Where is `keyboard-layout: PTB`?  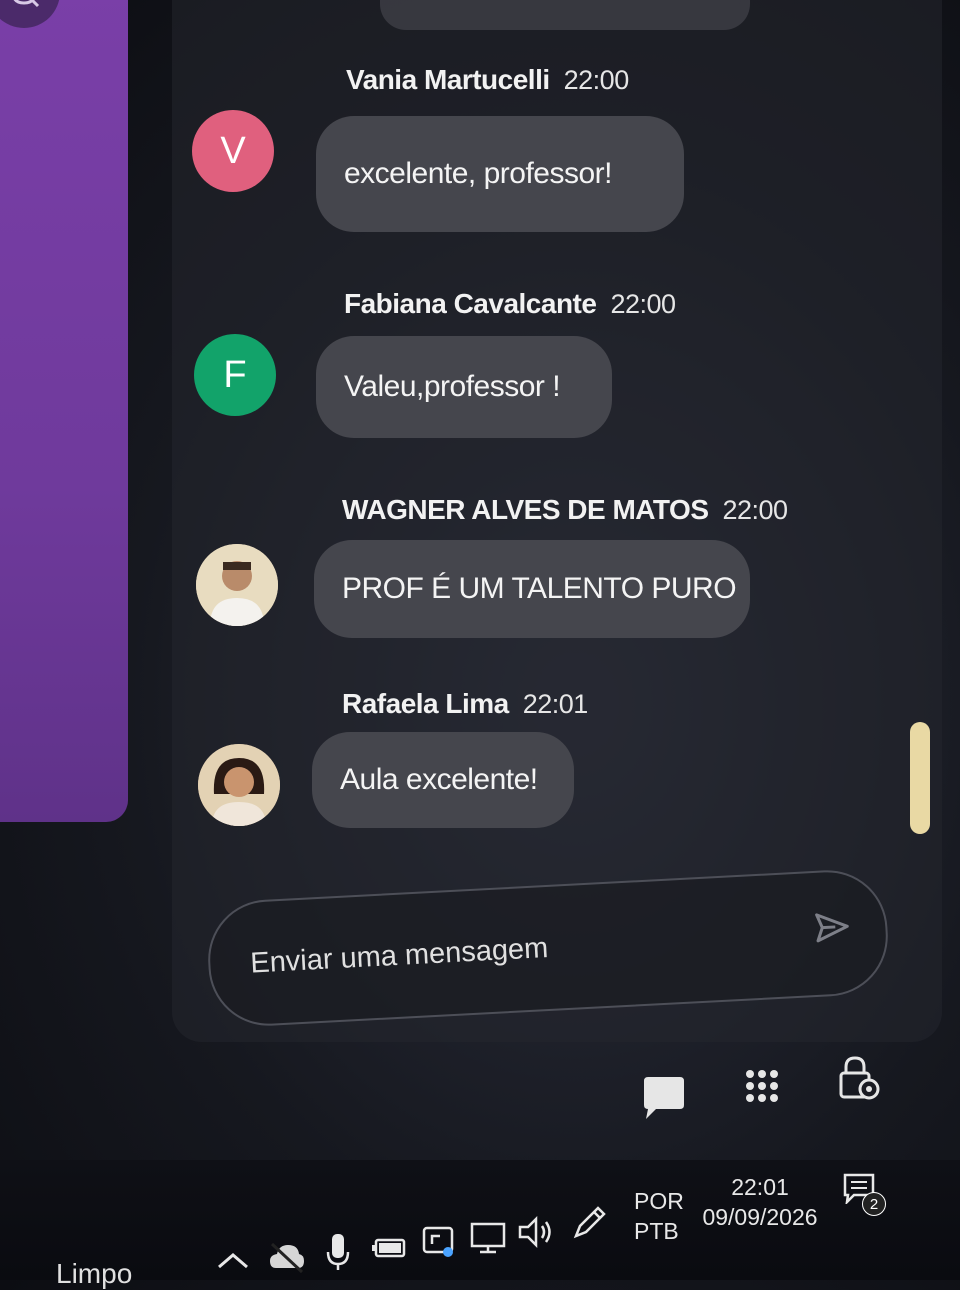
keyboard-layout: PTB is located at coordinates (656, 1231).